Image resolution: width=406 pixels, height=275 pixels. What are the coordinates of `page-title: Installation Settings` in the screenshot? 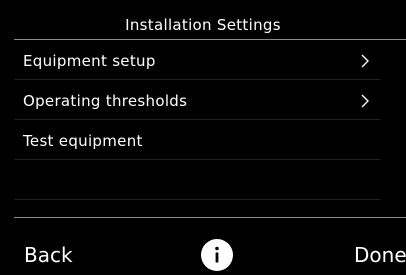 It's located at (203, 25).